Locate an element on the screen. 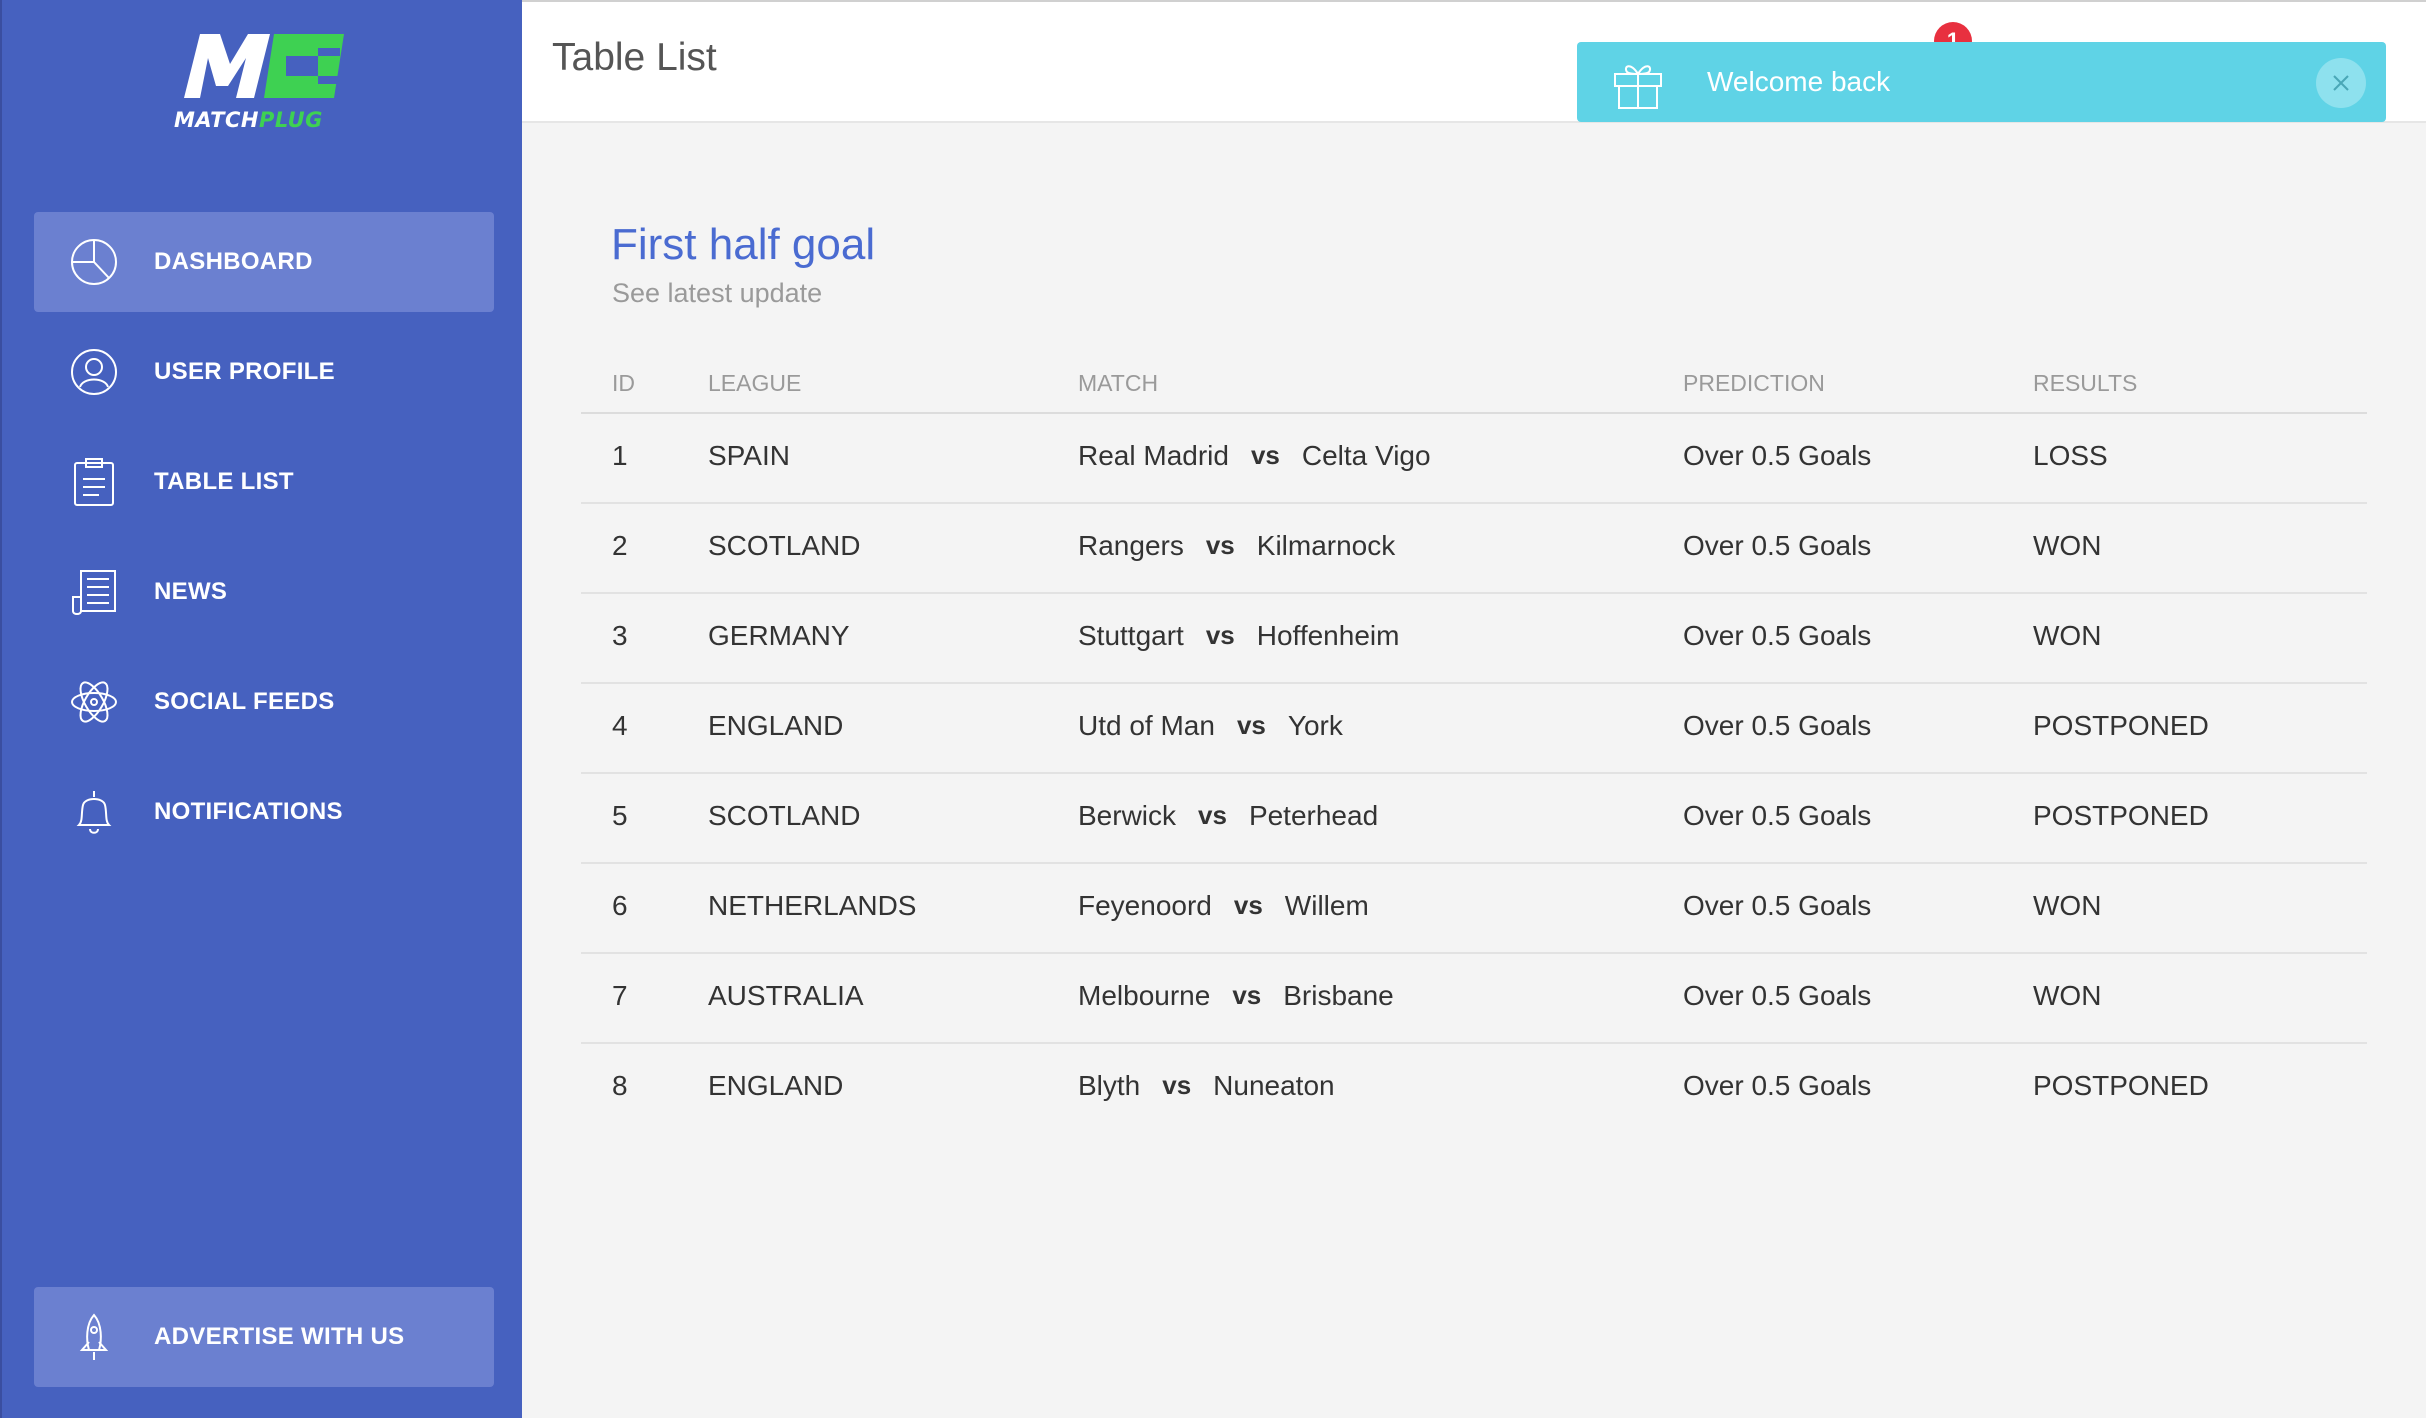 This screenshot has height=1418, width=2426. sidebar-item-label: SOCIAL FEEDS is located at coordinates (244, 701).